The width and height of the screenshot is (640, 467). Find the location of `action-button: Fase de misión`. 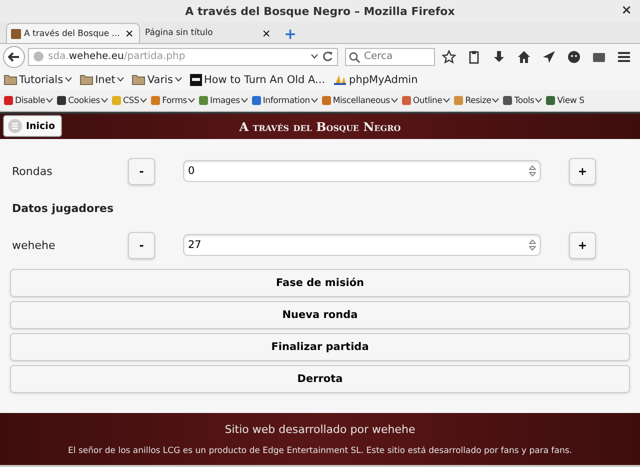

action-button: Fase de misión is located at coordinates (320, 283).